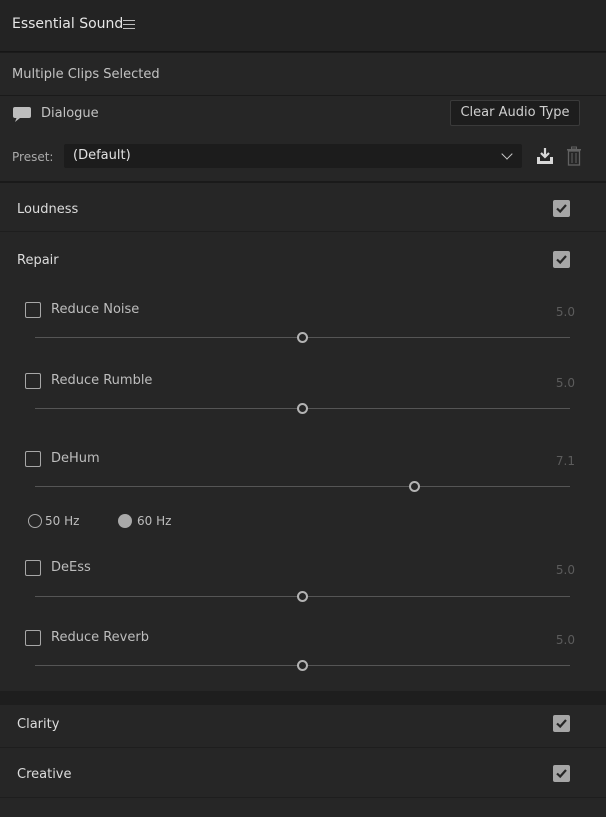 Image resolution: width=606 pixels, height=817 pixels. I want to click on reduce-reverb-checkbox, so click(33, 638).